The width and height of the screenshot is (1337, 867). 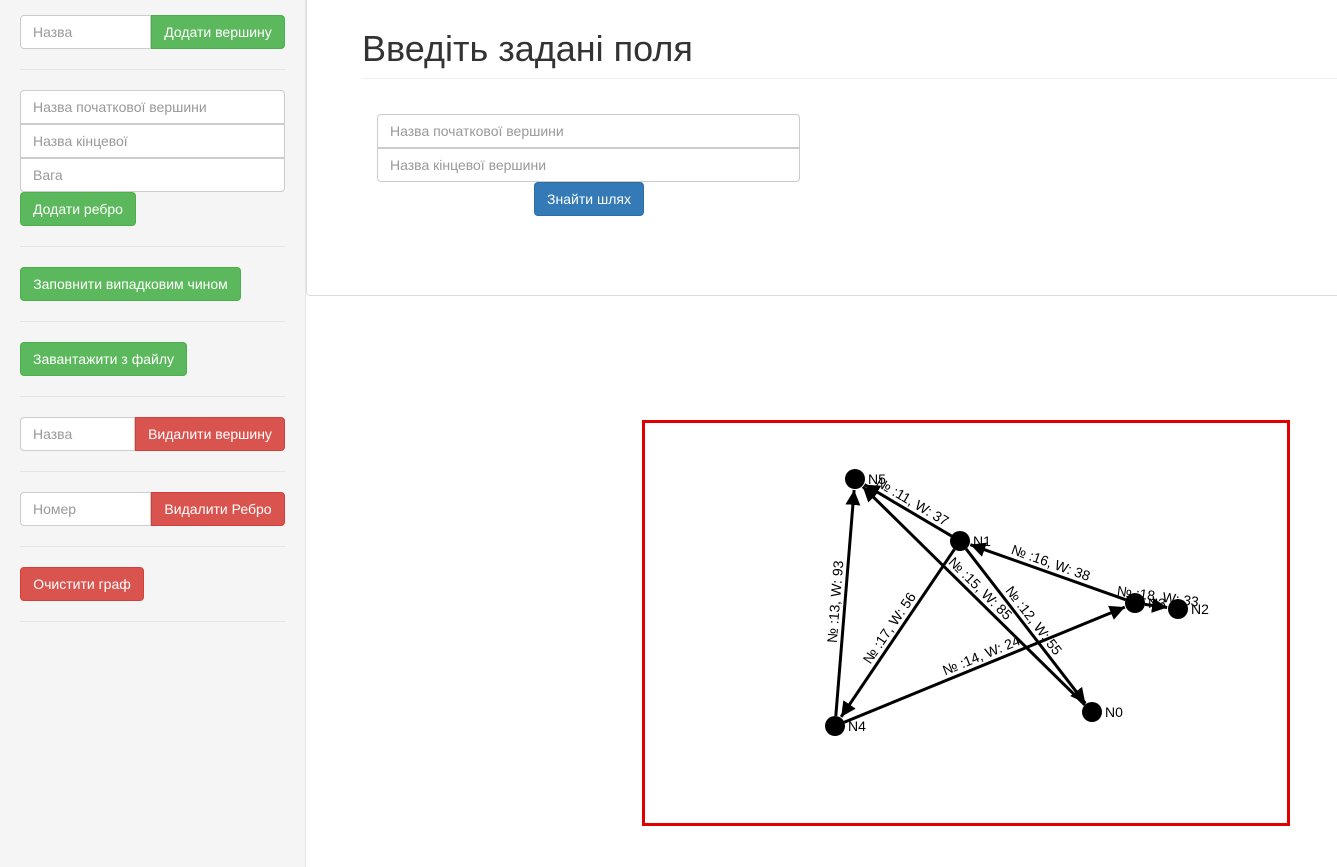 I want to click on graph-node-N5, so click(x=855, y=479).